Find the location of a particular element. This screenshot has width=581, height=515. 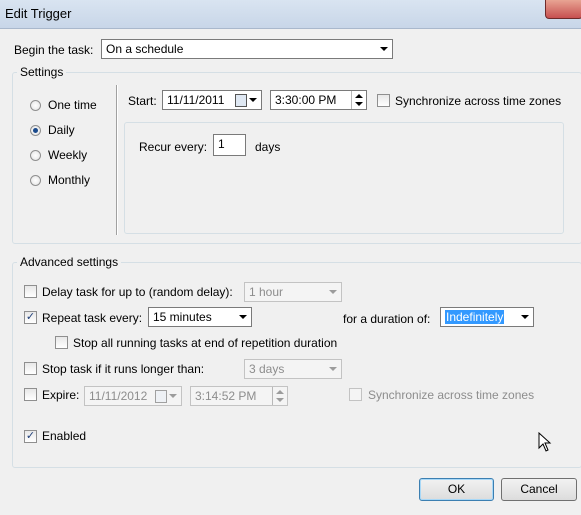

radio-daily is located at coordinates (35, 130).